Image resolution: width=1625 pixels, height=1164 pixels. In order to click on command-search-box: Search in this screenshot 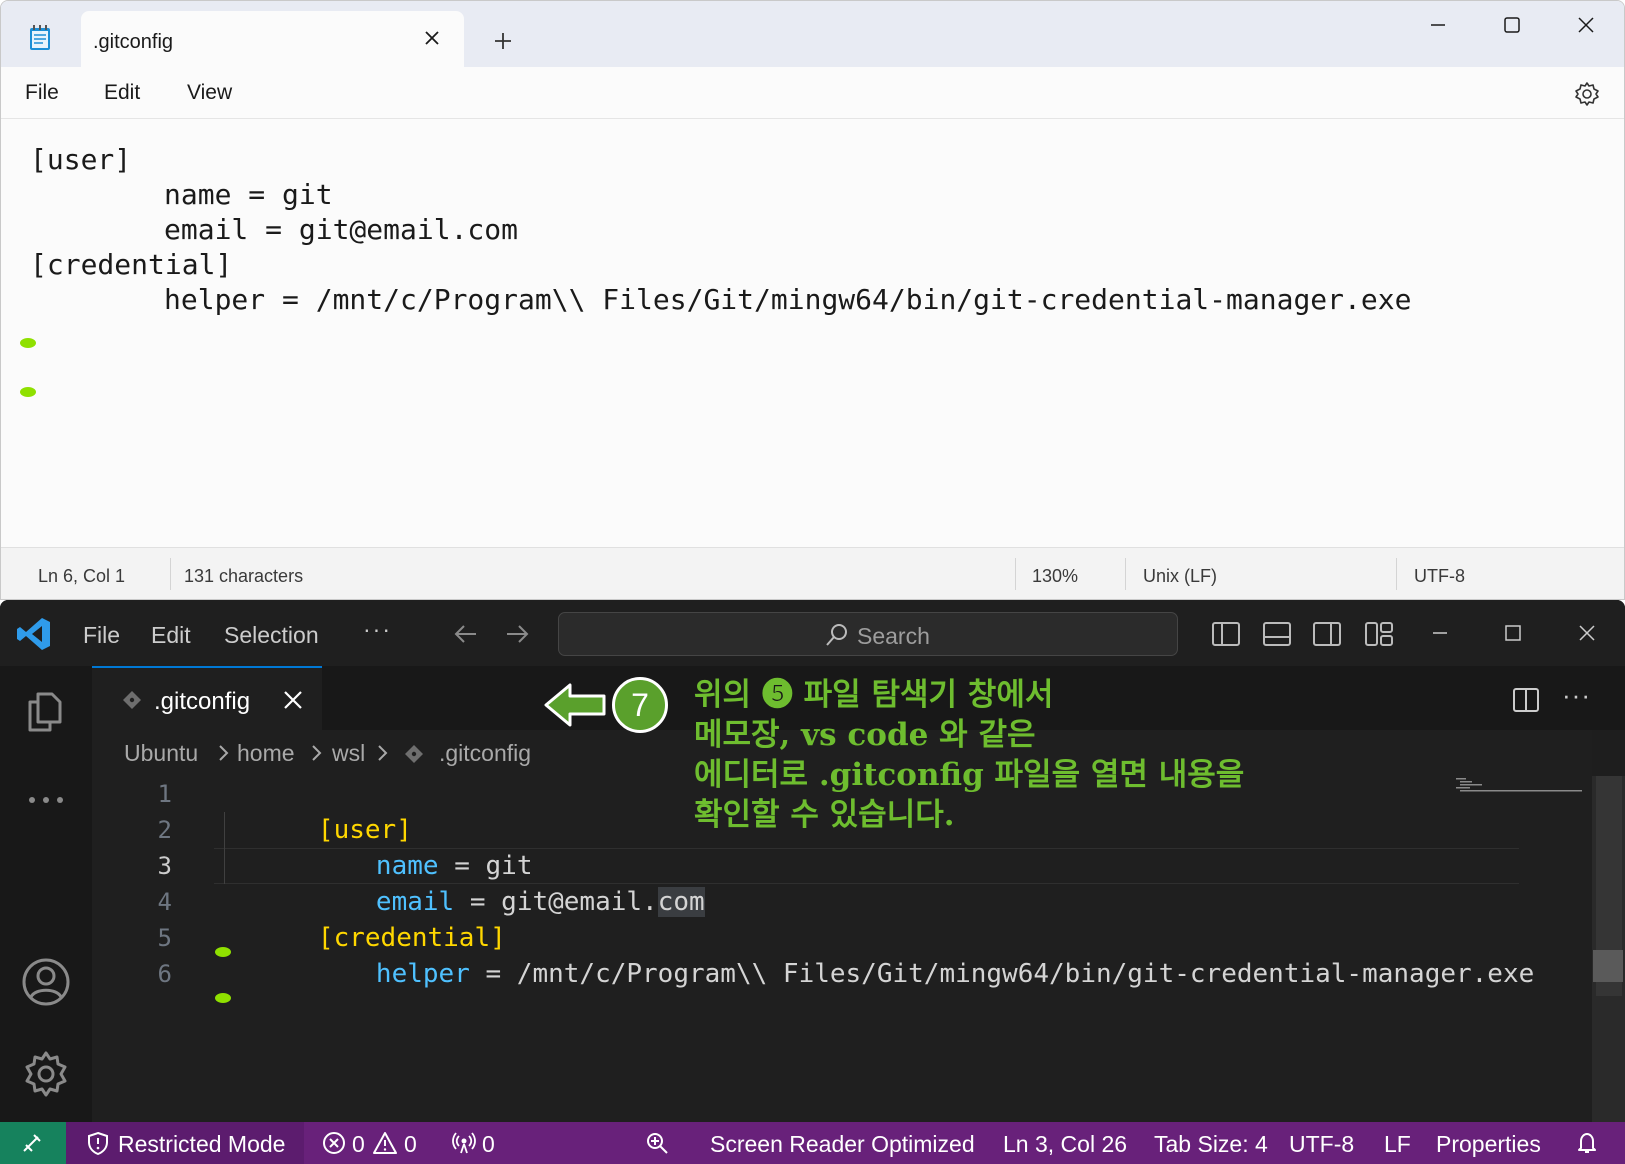, I will do `click(868, 634)`.